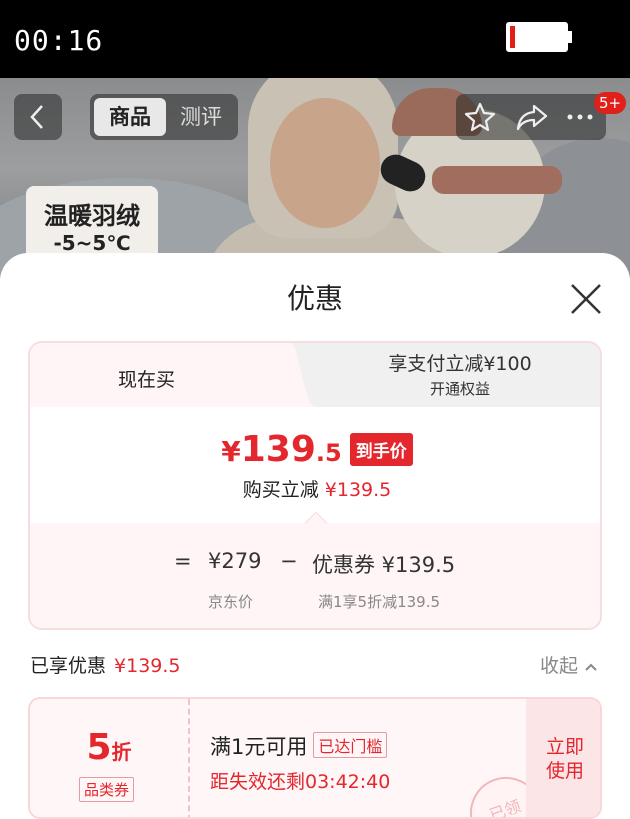 This screenshot has height=819, width=630. What do you see at coordinates (281, 449) in the screenshot?
I see `final-price: ¥139.5` at bounding box center [281, 449].